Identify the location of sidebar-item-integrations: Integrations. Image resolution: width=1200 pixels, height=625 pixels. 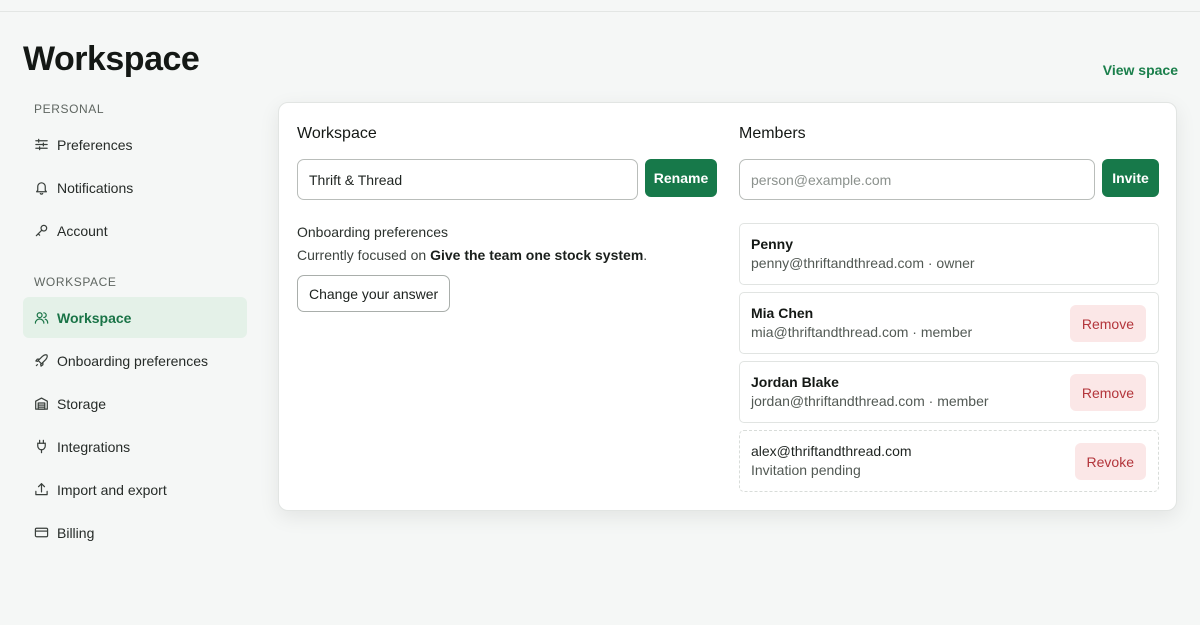
(135, 446).